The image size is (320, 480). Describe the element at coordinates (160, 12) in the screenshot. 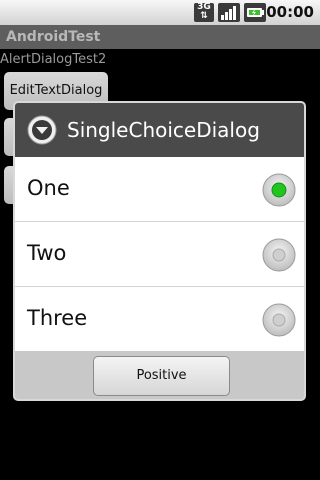

I see `status-bar: 3G ⇅ 00:00` at that location.